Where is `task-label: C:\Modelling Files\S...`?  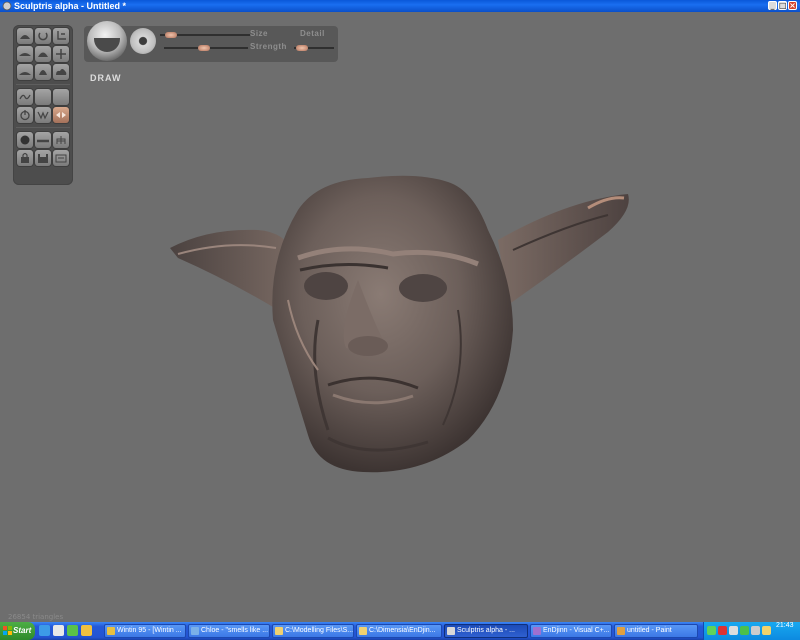 task-label: C:\Modelling Files\S... is located at coordinates (319, 630).